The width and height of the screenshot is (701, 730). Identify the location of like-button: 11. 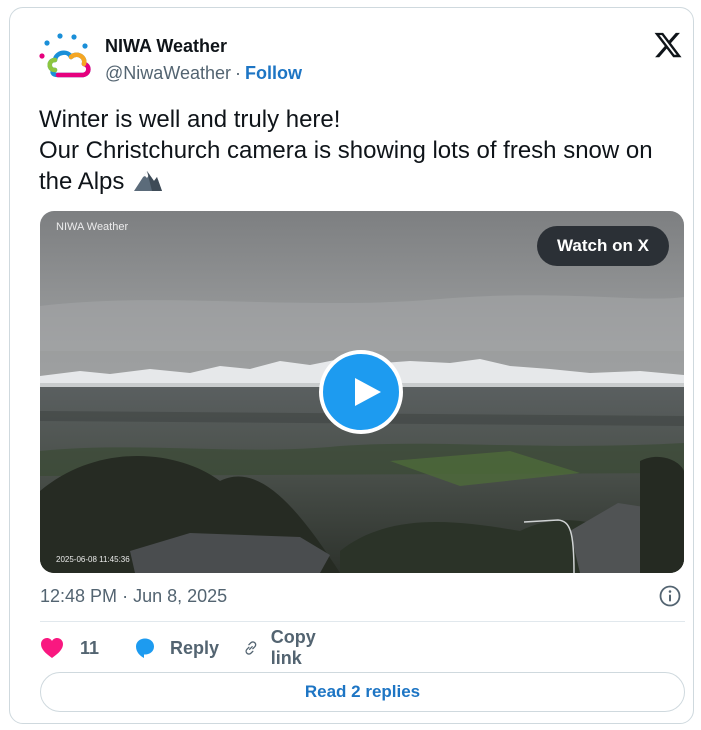
(69, 648).